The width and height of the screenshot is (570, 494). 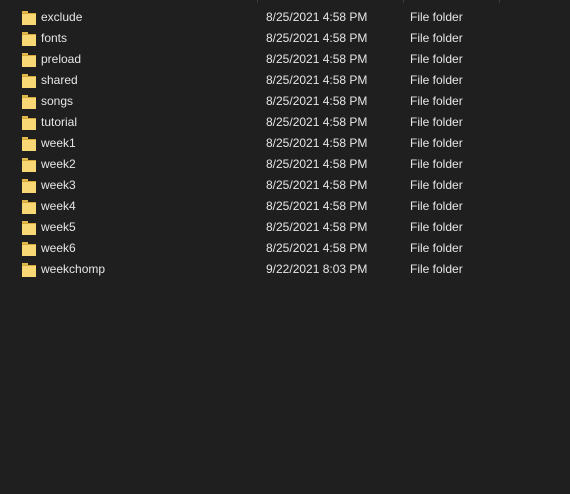 I want to click on file-name: tutorial, so click(x=59, y=122).